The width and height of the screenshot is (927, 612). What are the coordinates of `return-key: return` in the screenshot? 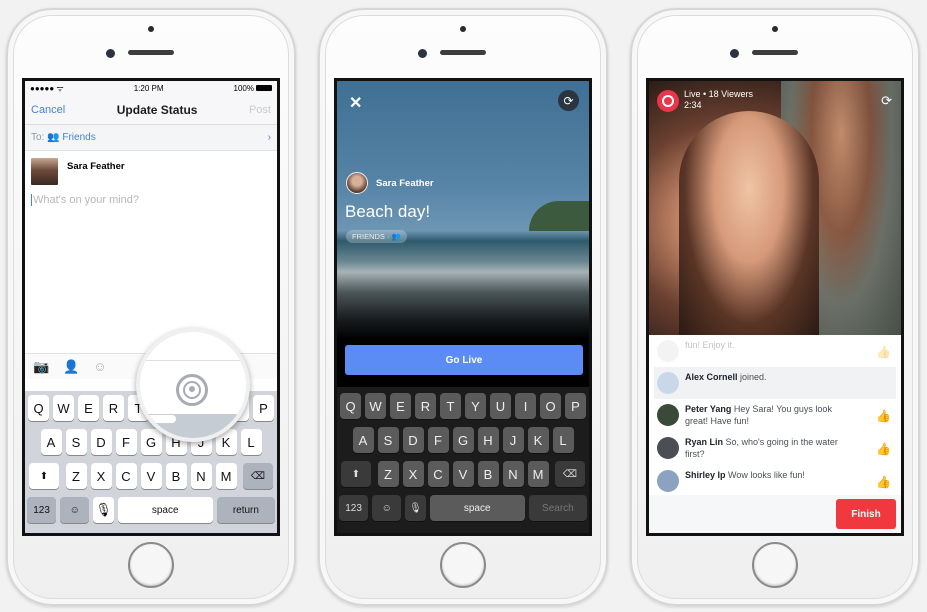 It's located at (246, 510).